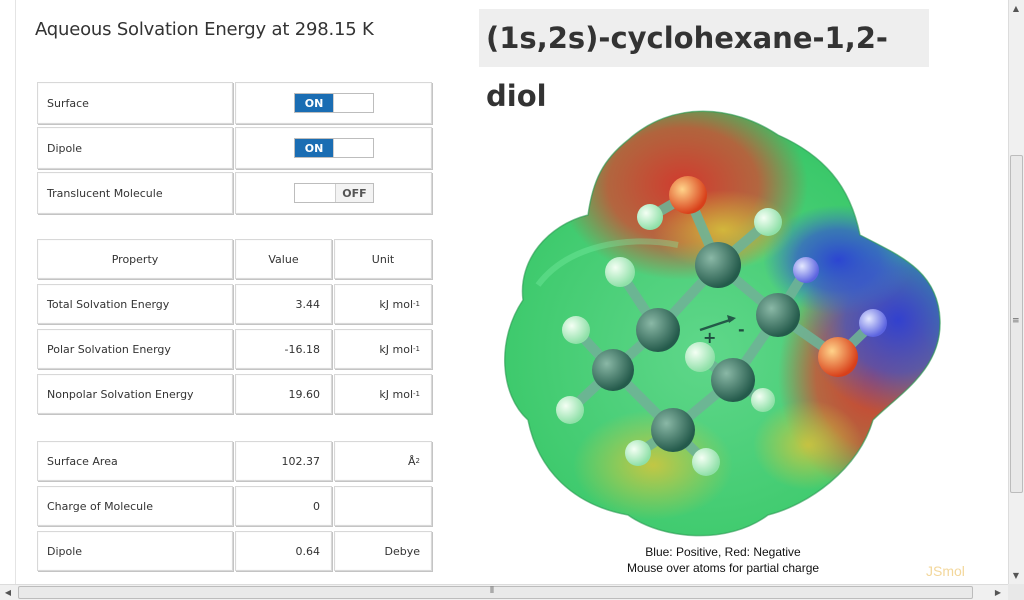 The width and height of the screenshot is (1024, 600). What do you see at coordinates (353, 103) in the screenshot?
I see `surface-toggle-knob` at bounding box center [353, 103].